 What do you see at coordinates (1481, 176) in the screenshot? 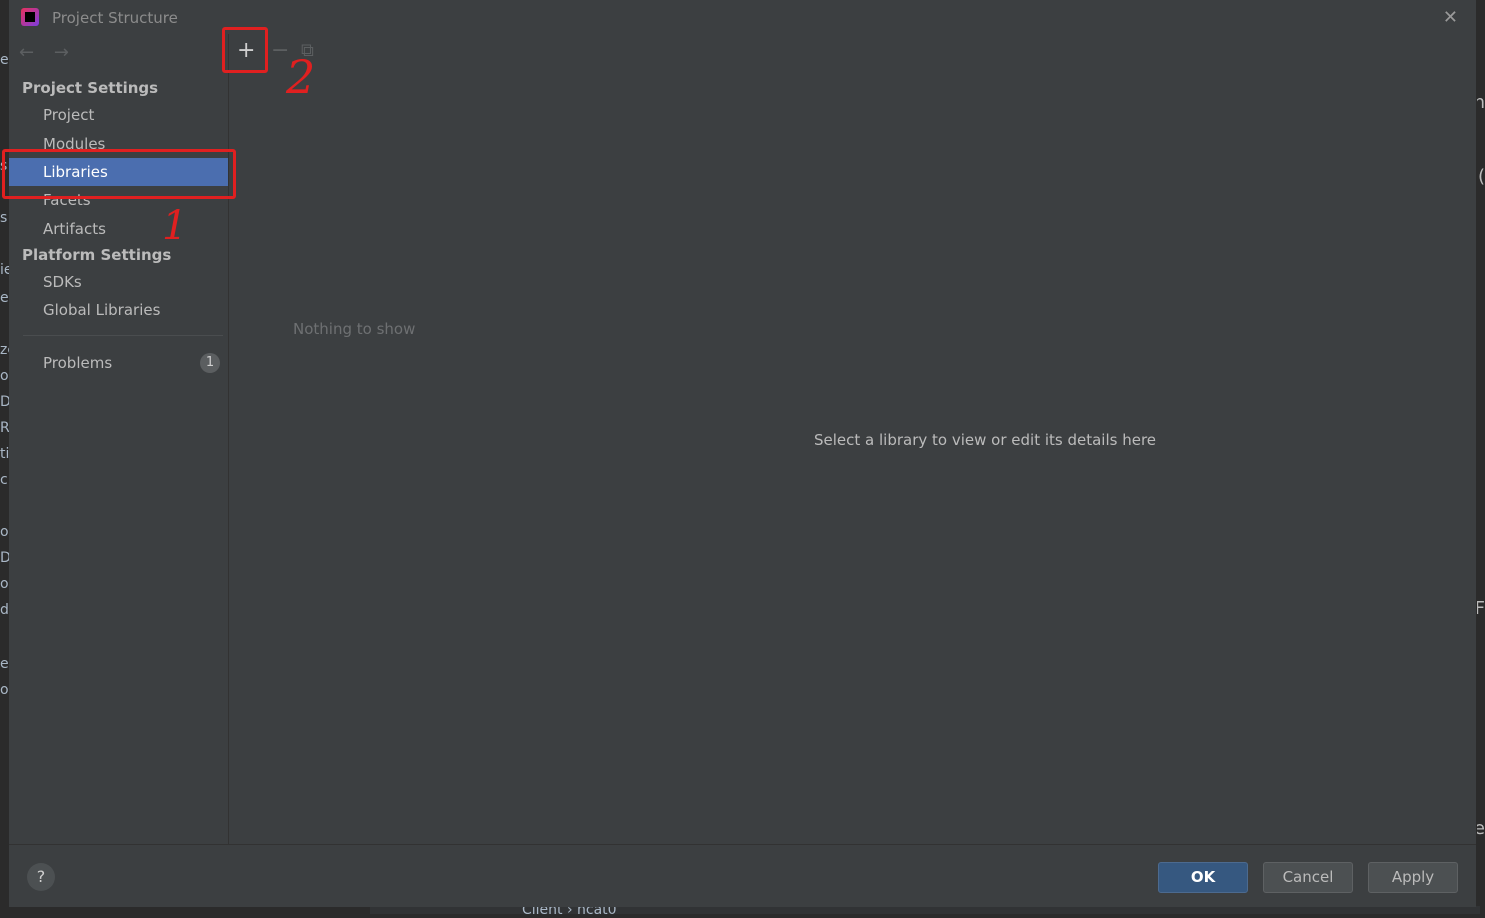
I see `bg-text: (` at bounding box center [1481, 176].